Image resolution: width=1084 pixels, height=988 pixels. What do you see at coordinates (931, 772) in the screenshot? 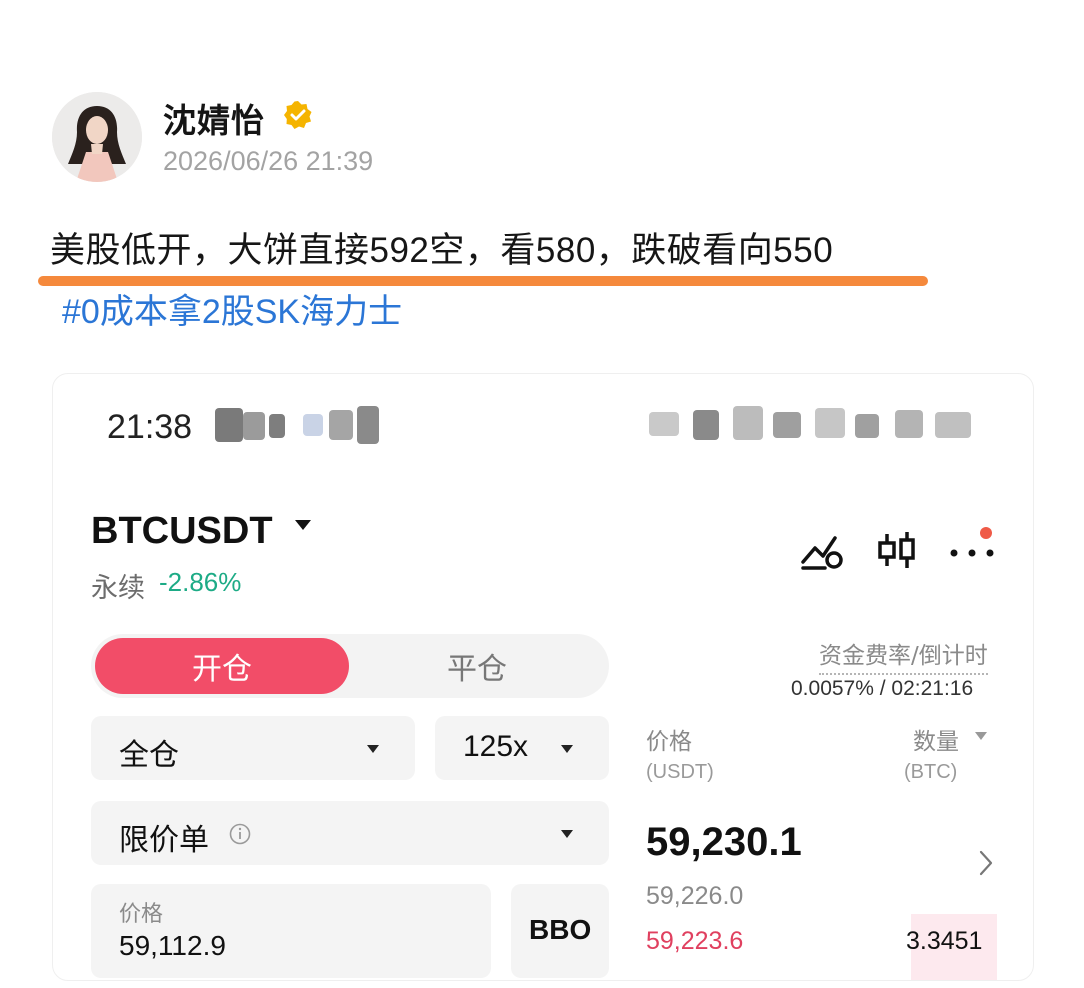
I see `orderbook-qty-unit: (BTC)` at bounding box center [931, 772].